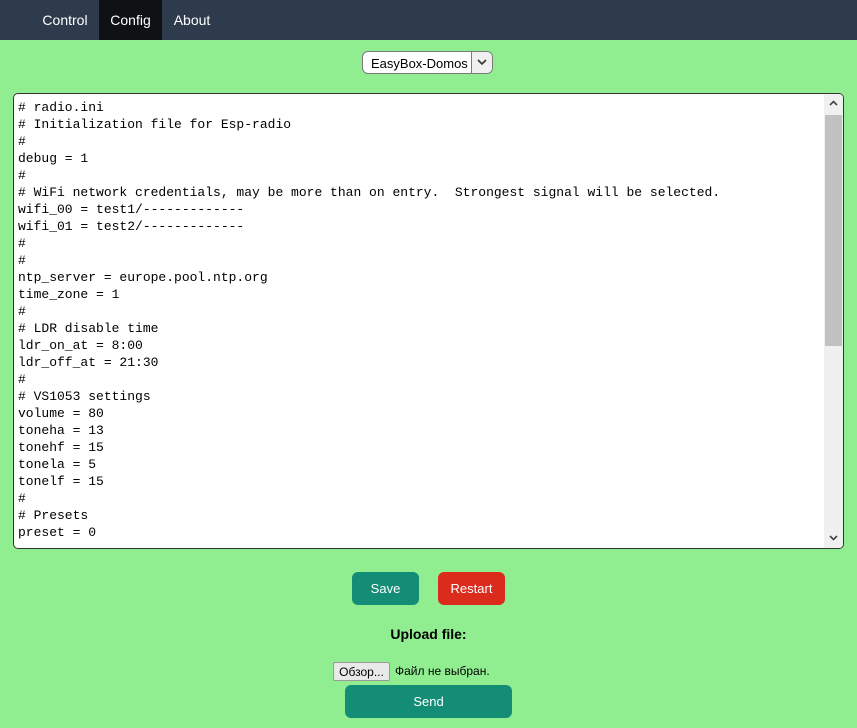 Image resolution: width=857 pixels, height=728 pixels. I want to click on editor-line: tonela = 5, so click(57, 464).